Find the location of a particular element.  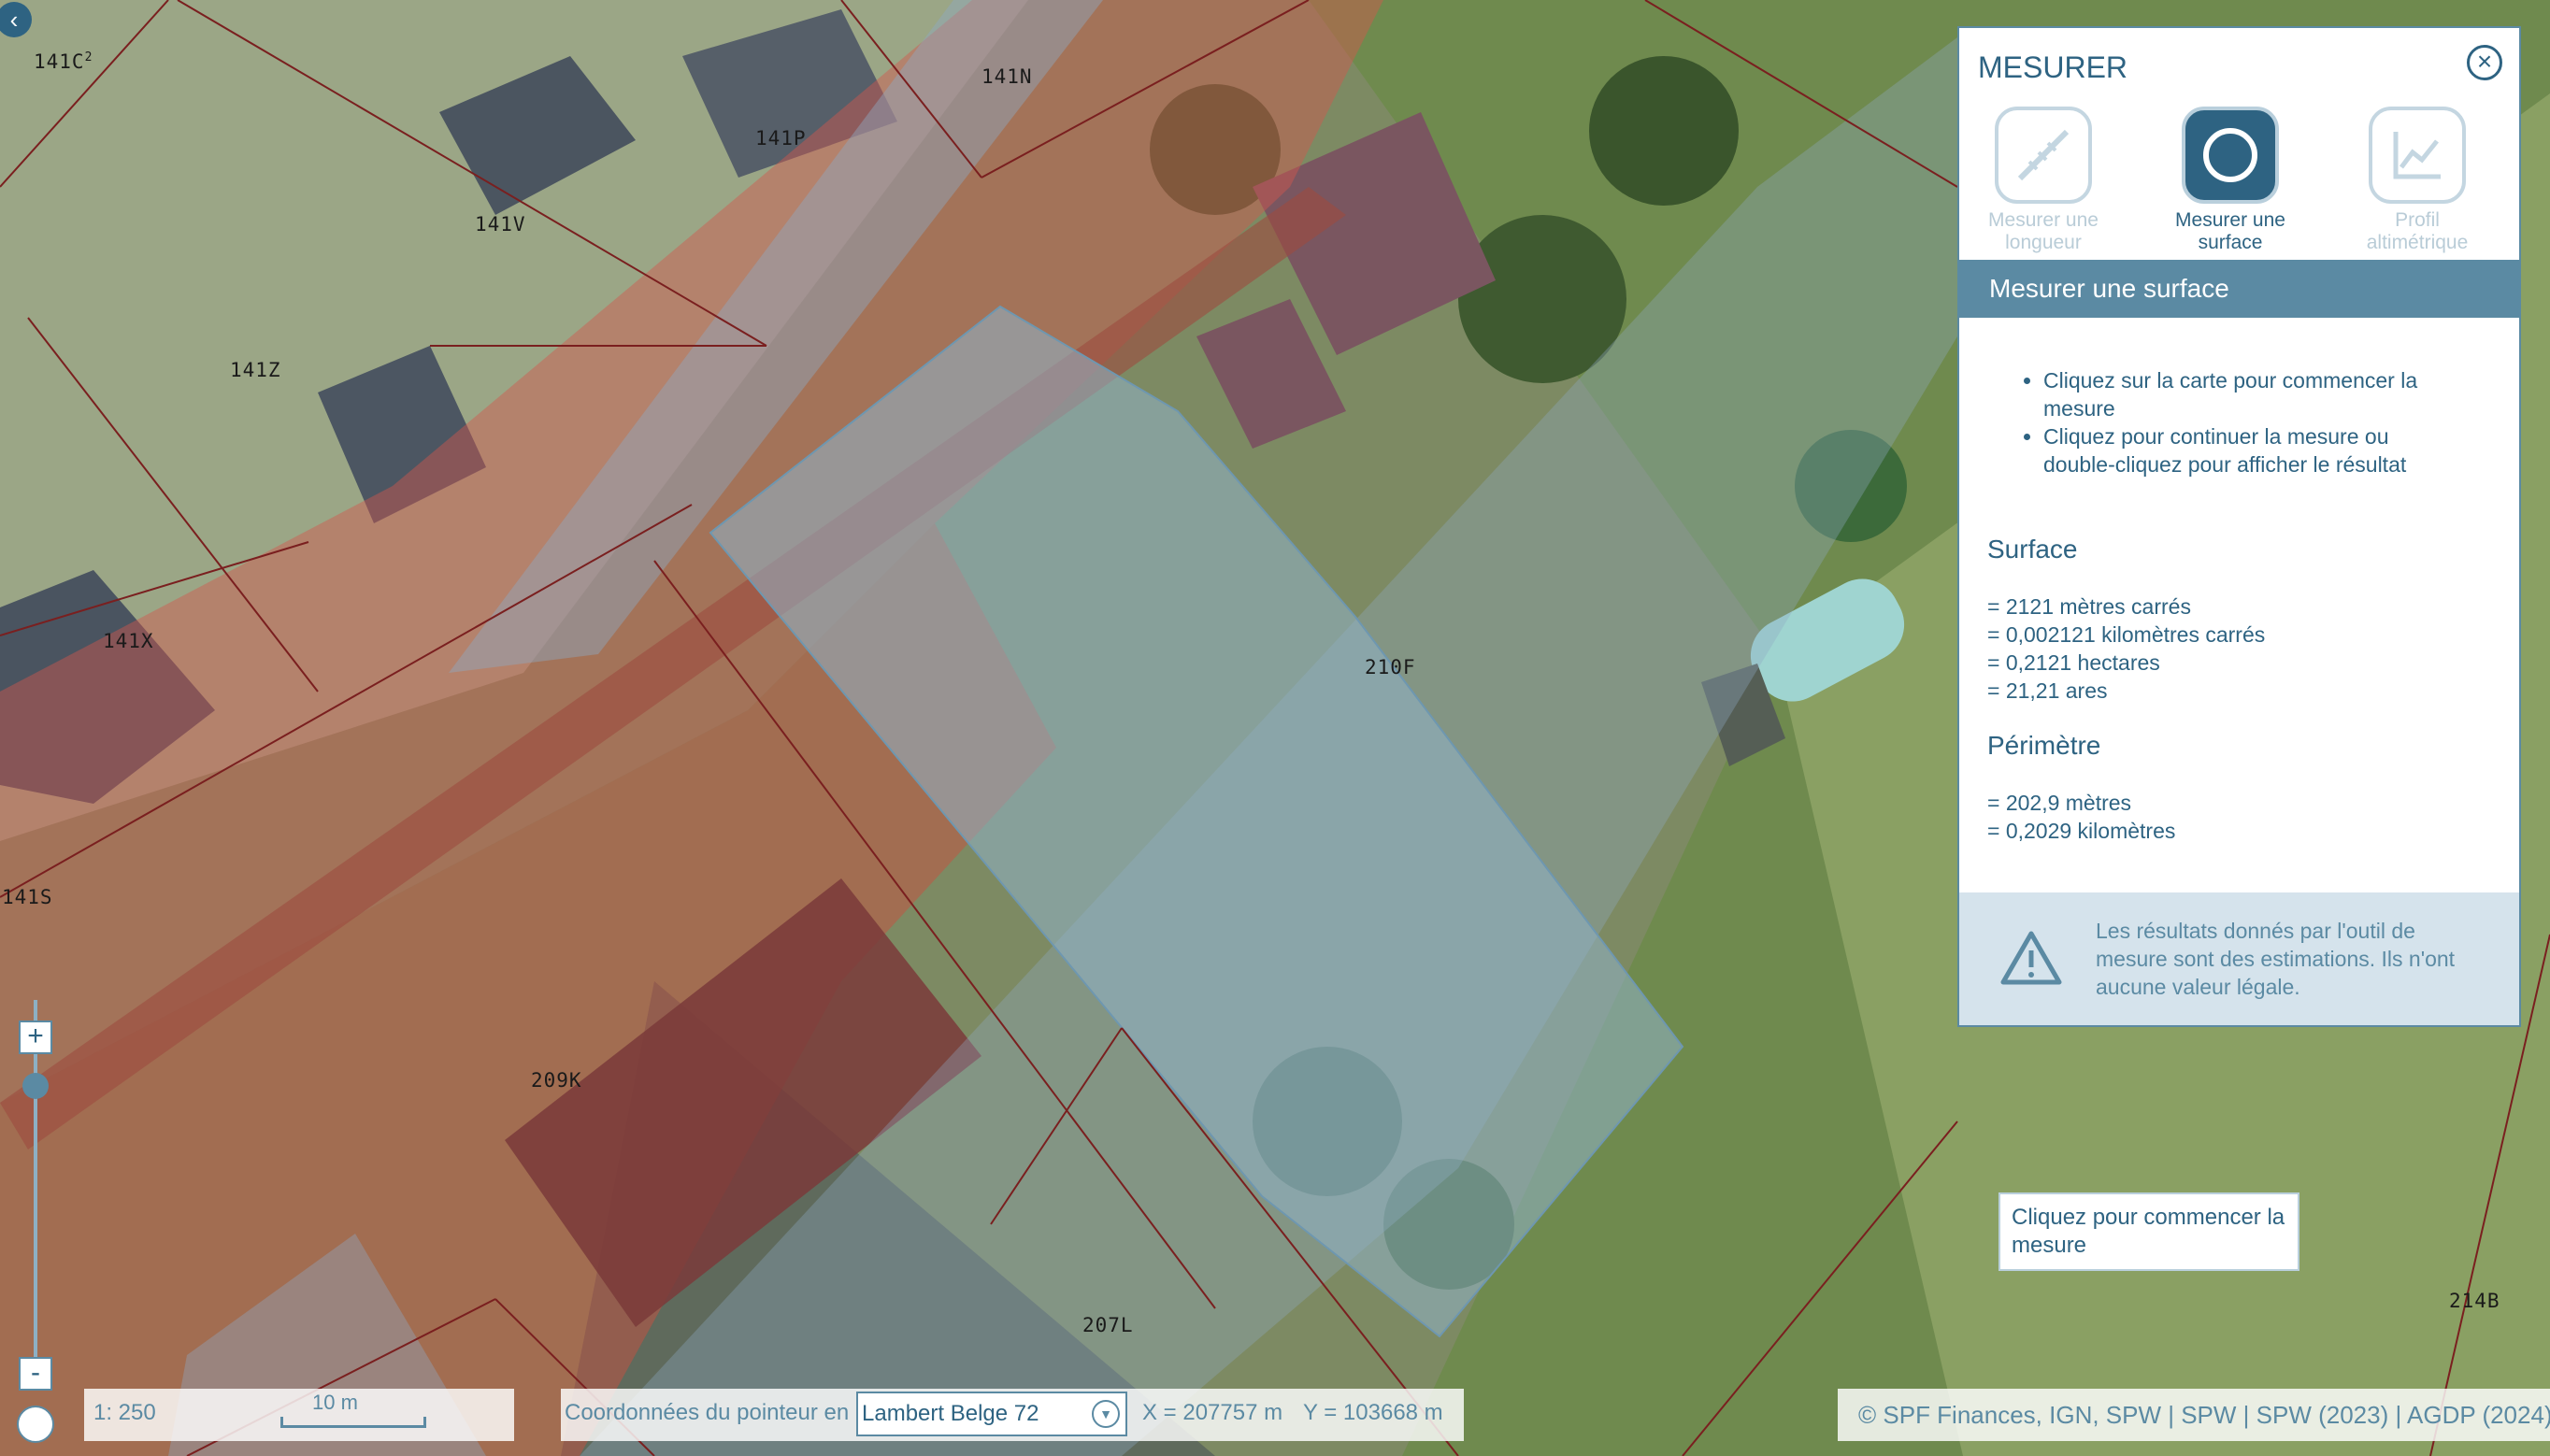

perimeter-value: = 0,2029 kilomètres is located at coordinates (2081, 831).